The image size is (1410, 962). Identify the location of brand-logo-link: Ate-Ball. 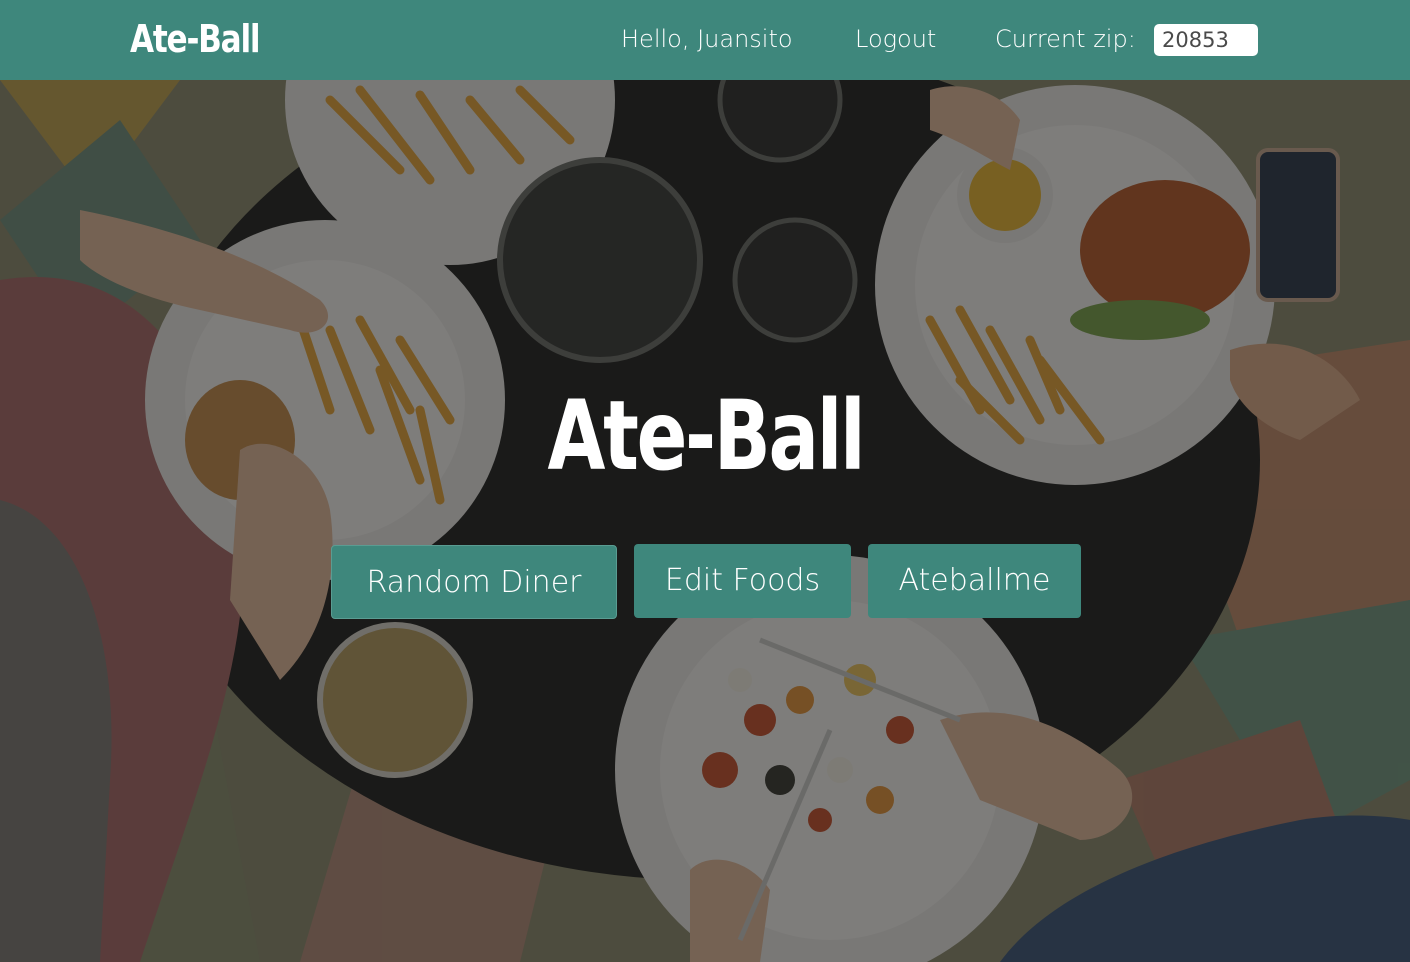
(195, 39).